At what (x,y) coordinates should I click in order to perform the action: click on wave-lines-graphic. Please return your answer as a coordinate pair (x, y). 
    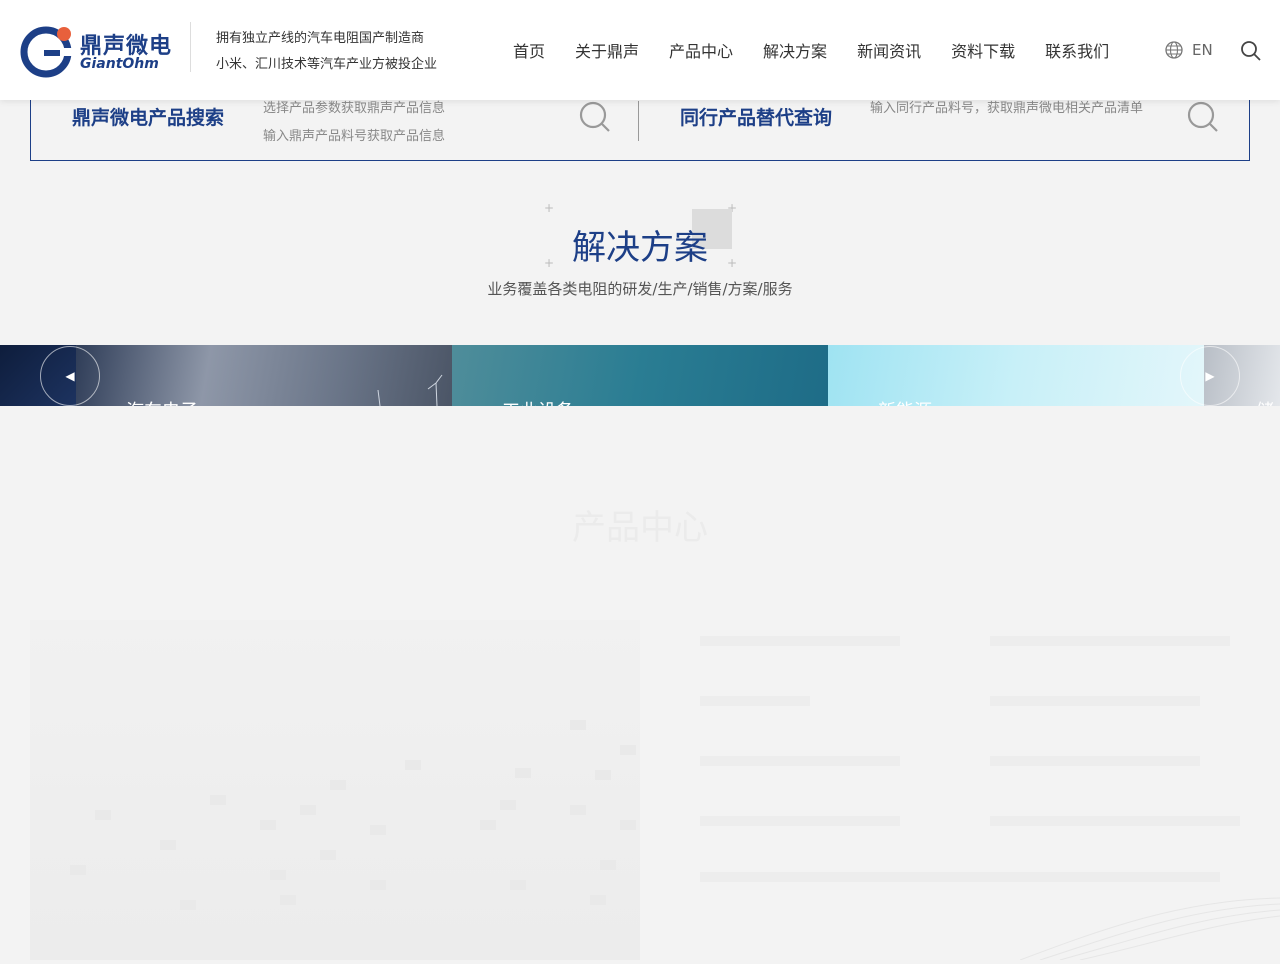
    Looking at the image, I should click on (1150, 928).